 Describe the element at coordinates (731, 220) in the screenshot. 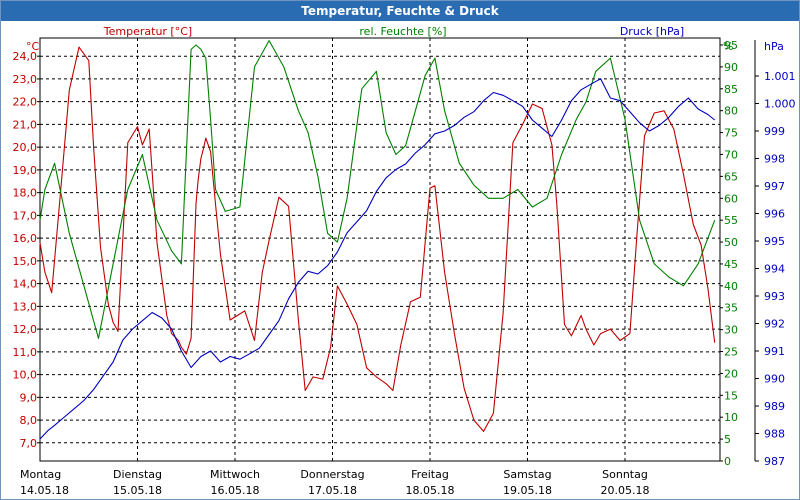

I see `humidity-tick-label: 55` at that location.